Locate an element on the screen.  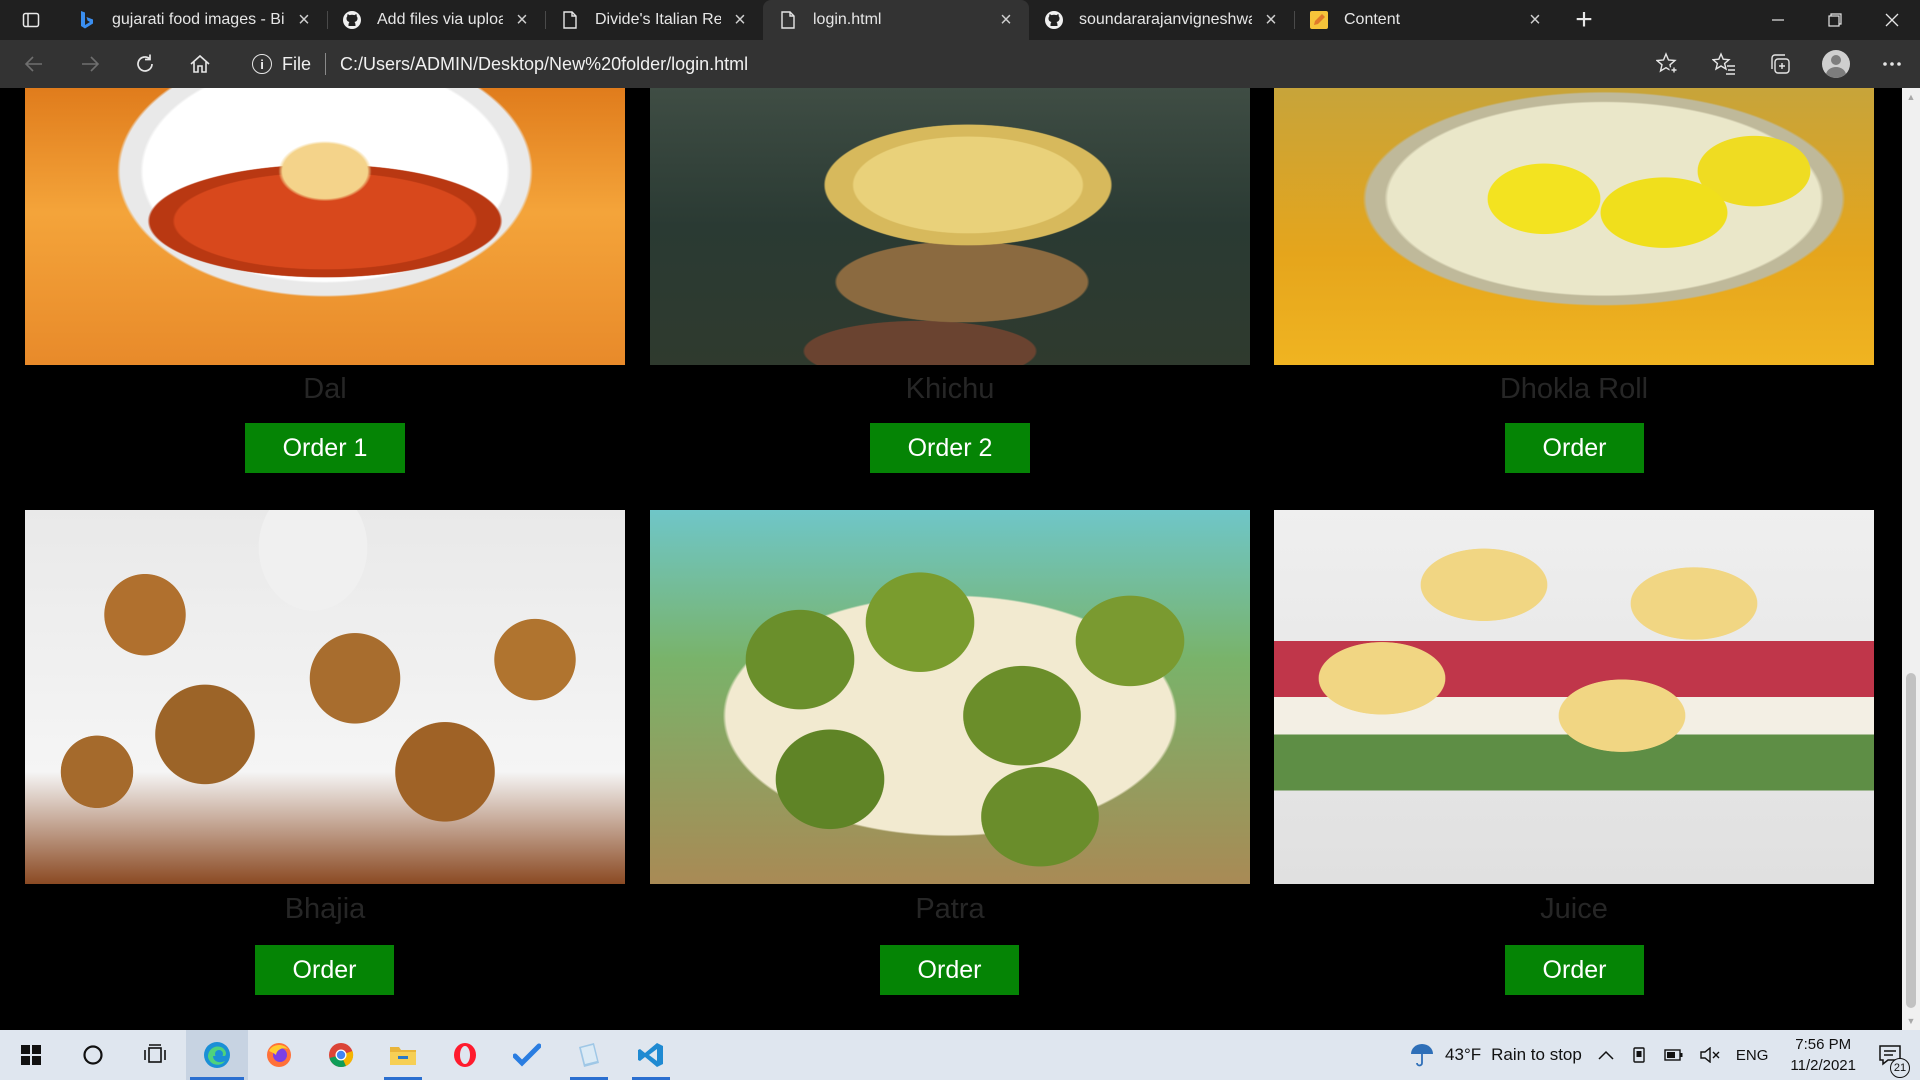
weather-temp: 43°F is located at coordinates (1463, 1054).